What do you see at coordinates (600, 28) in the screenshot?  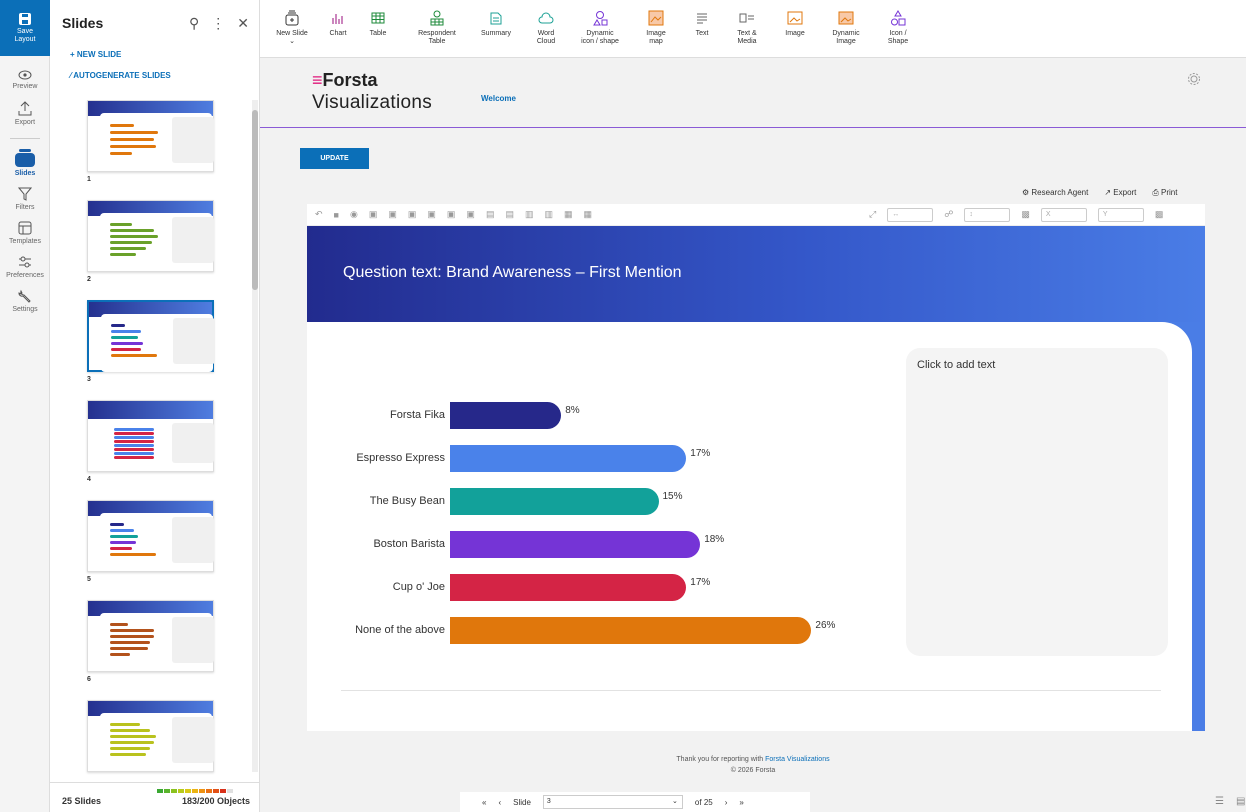 I see `dynamic-icon-shape-tool: Dynamic icon / shape` at bounding box center [600, 28].